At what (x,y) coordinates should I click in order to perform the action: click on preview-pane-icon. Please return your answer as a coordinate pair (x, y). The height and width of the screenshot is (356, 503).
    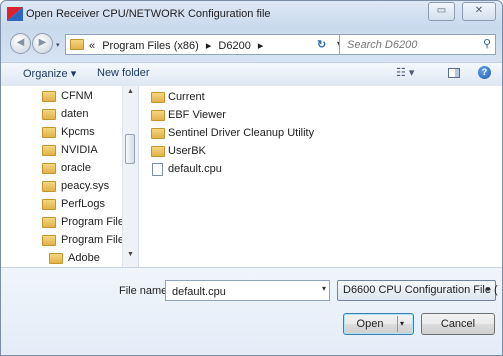
    Looking at the image, I should click on (454, 73).